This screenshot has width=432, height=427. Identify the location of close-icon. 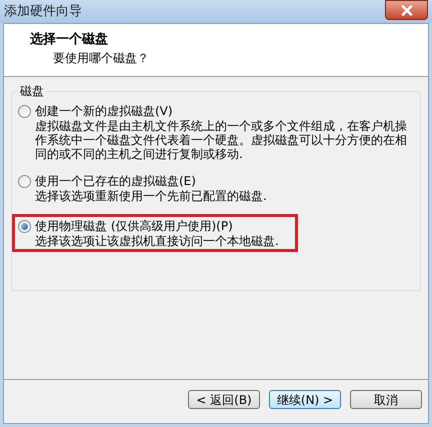
(406, 10).